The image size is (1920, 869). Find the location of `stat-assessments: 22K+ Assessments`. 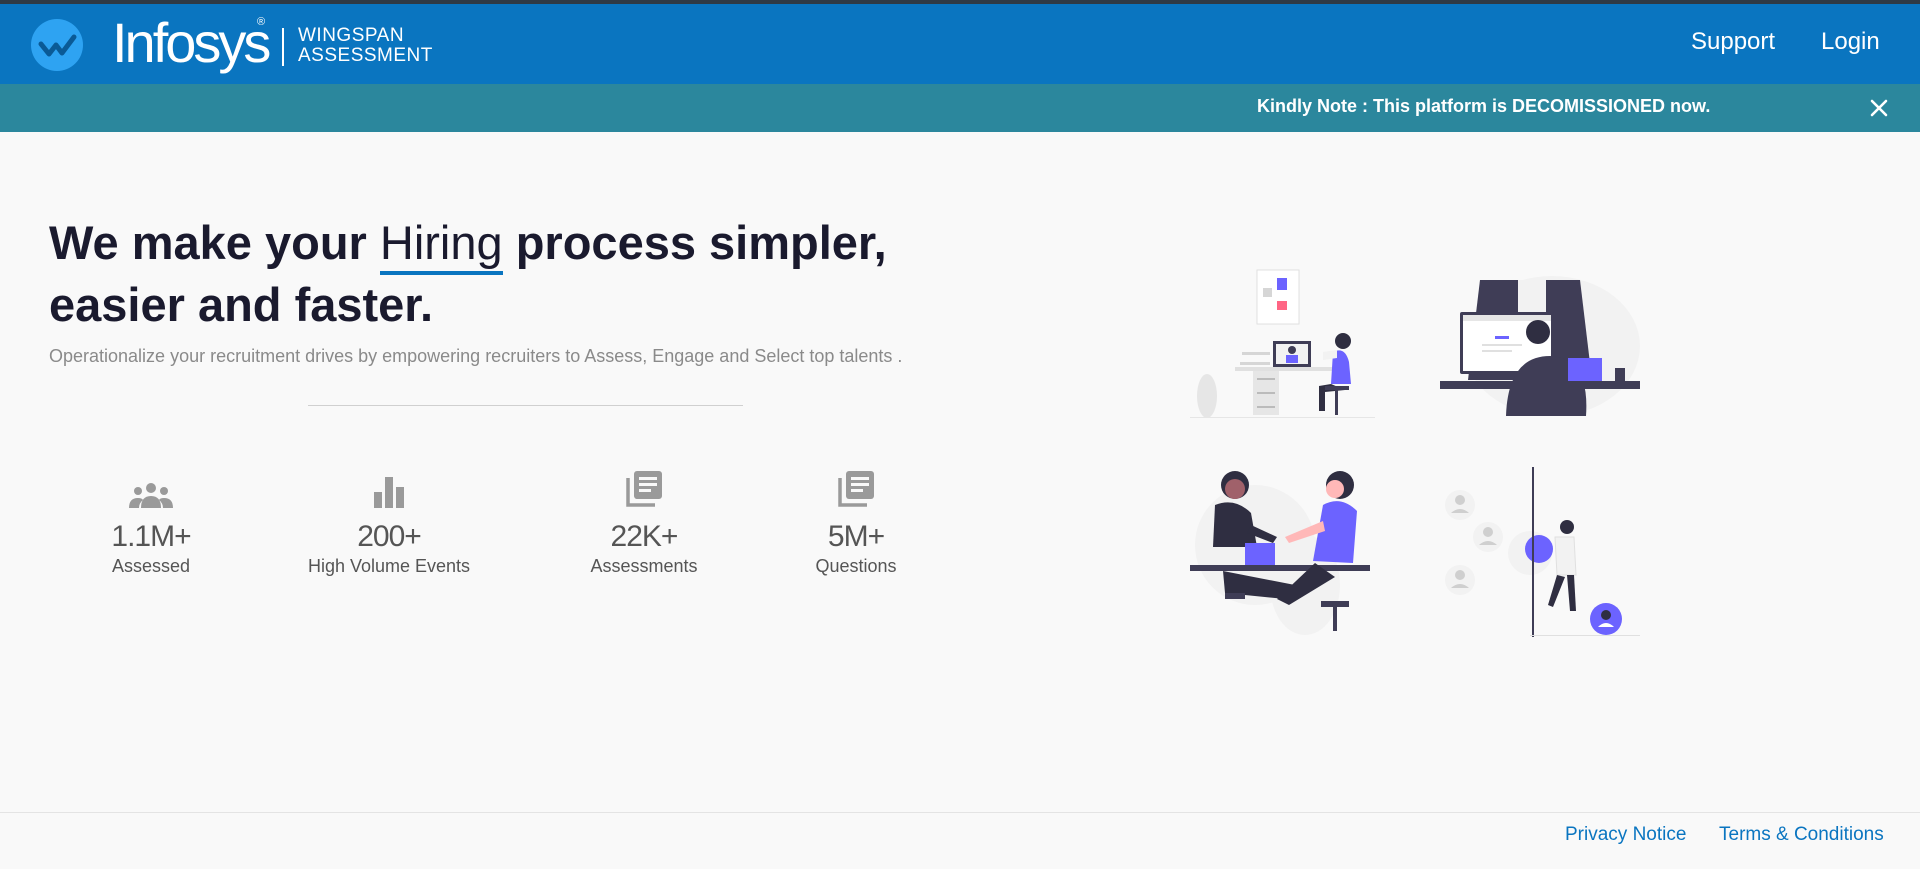

stat-assessments: 22K+ Assessments is located at coordinates (644, 524).